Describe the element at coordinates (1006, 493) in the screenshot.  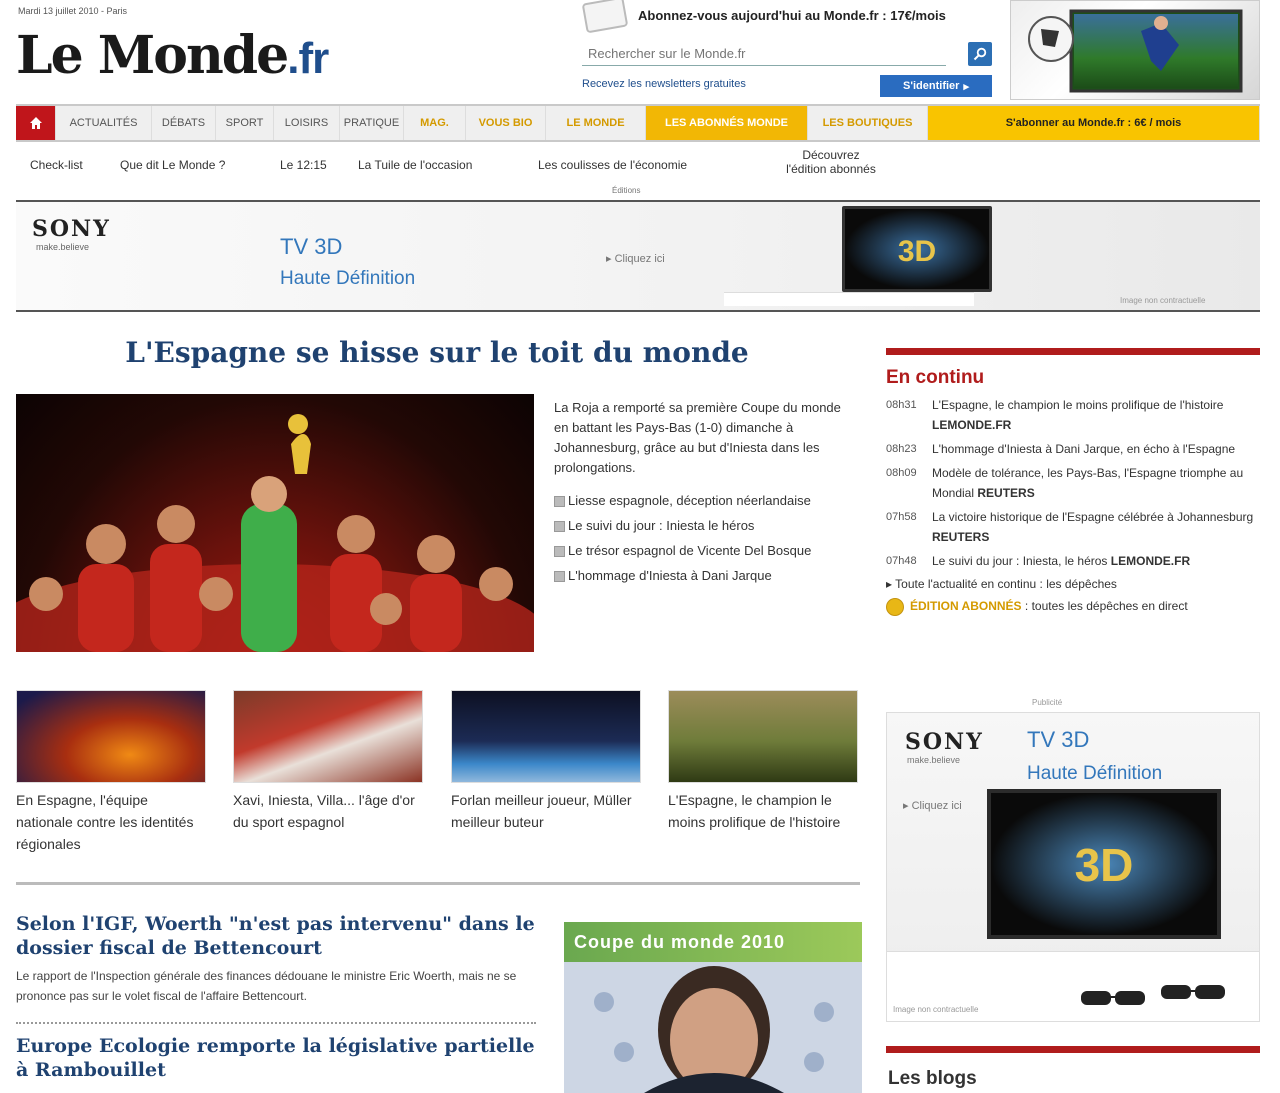
I see `news-source: REUTERS` at that location.